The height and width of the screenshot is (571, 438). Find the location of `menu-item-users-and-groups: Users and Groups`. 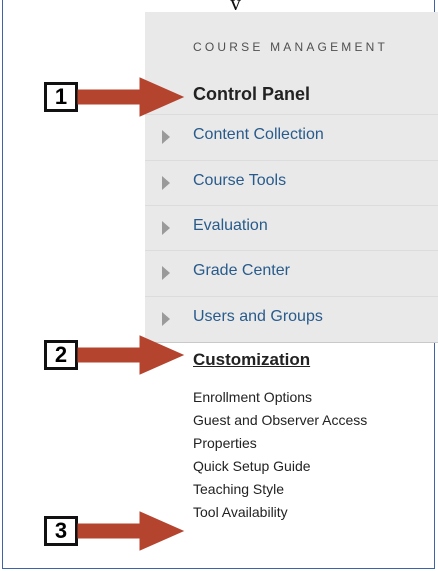

menu-item-users-and-groups: Users and Groups is located at coordinates (291, 318).